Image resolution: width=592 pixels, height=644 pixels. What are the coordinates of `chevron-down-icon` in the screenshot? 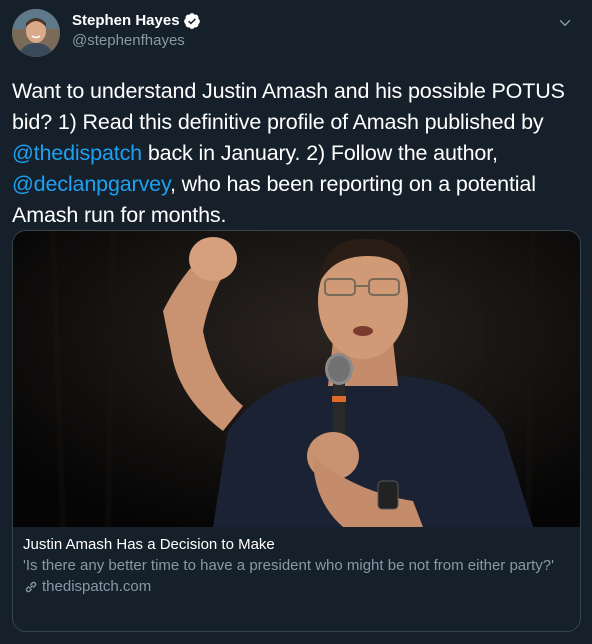 It's located at (565, 23).